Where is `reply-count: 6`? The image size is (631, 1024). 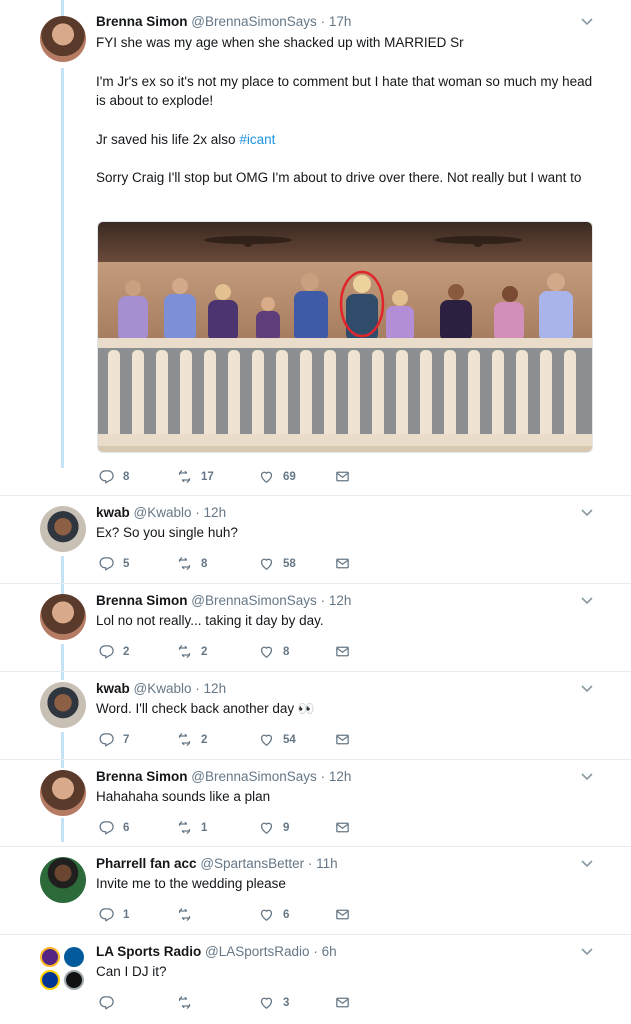 reply-count: 6 is located at coordinates (126, 827).